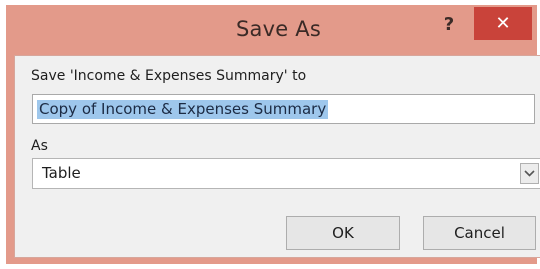 This screenshot has height=269, width=540. What do you see at coordinates (183, 109) in the screenshot?
I see `name-input-selected-text: Copy of Income & Expenses Summary` at bounding box center [183, 109].